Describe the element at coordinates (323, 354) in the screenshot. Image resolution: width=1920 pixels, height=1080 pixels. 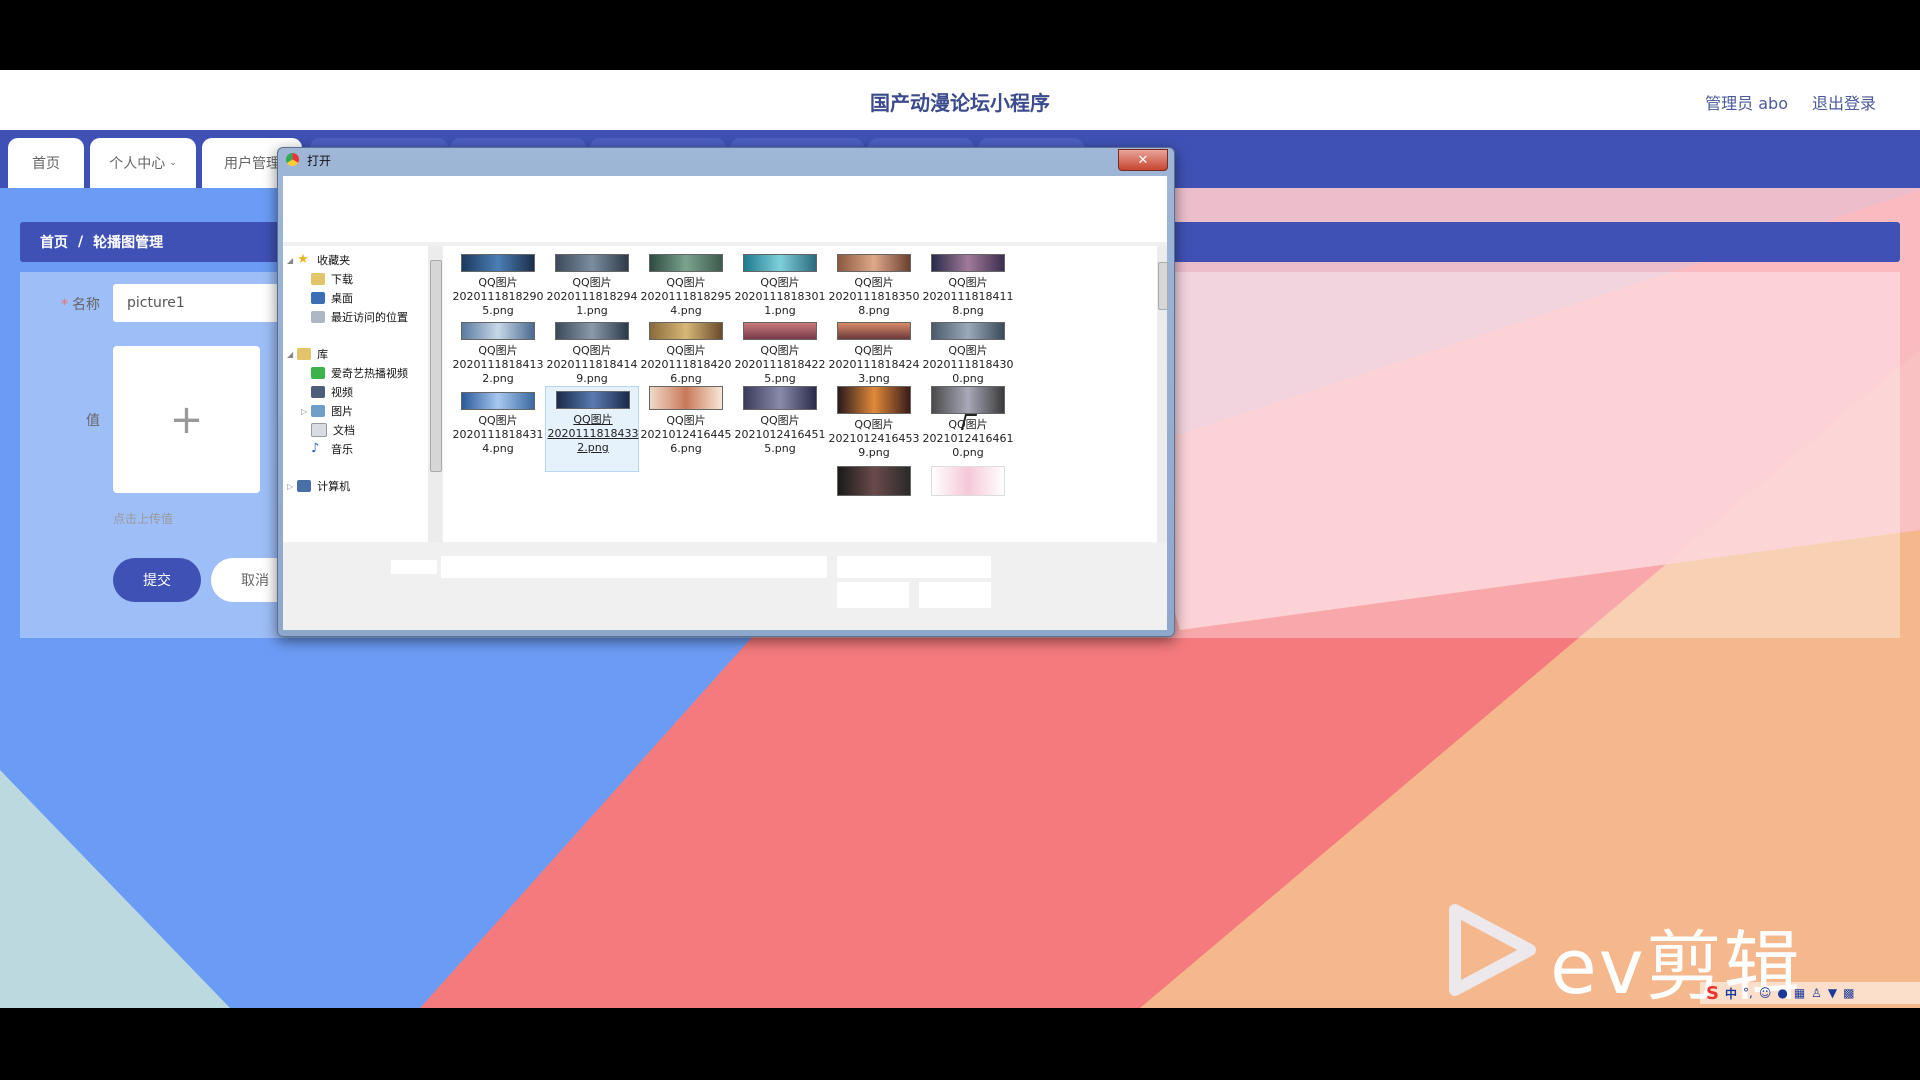
I see `nav-item-label: 库` at that location.